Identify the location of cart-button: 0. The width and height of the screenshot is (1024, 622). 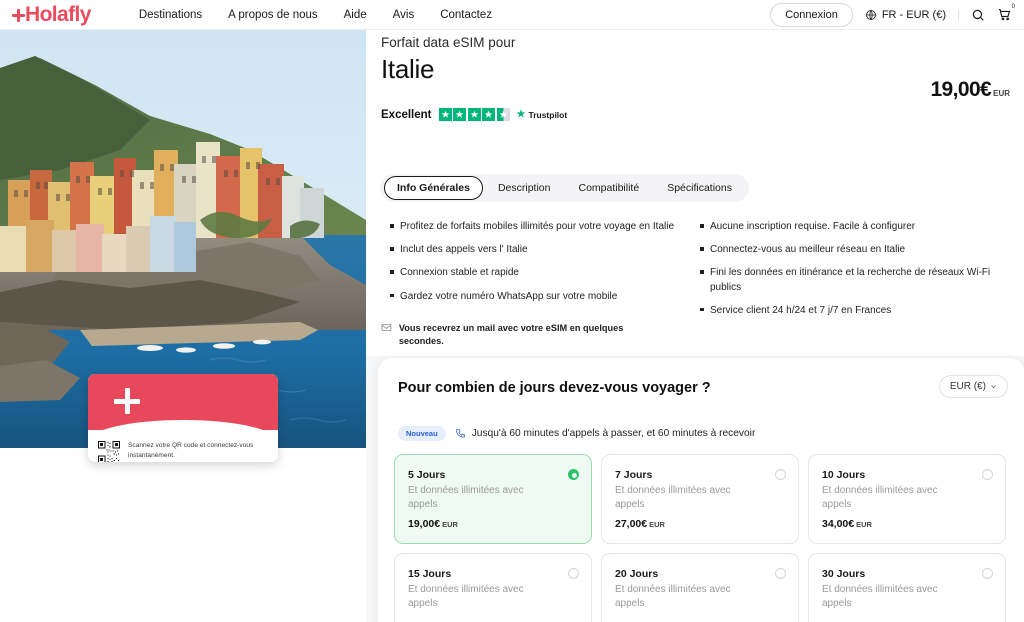
(1006, 13).